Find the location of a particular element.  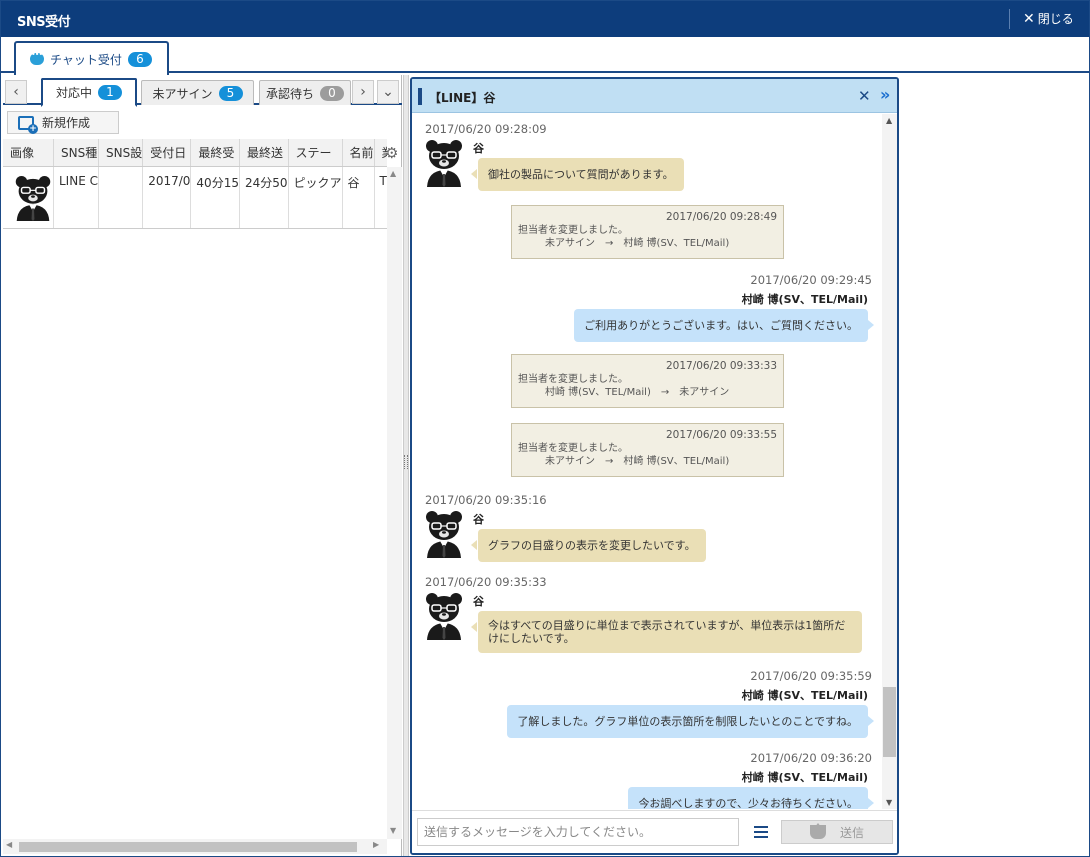

table-vertical-scrollbar: ▲ ▼ is located at coordinates (394, 503).